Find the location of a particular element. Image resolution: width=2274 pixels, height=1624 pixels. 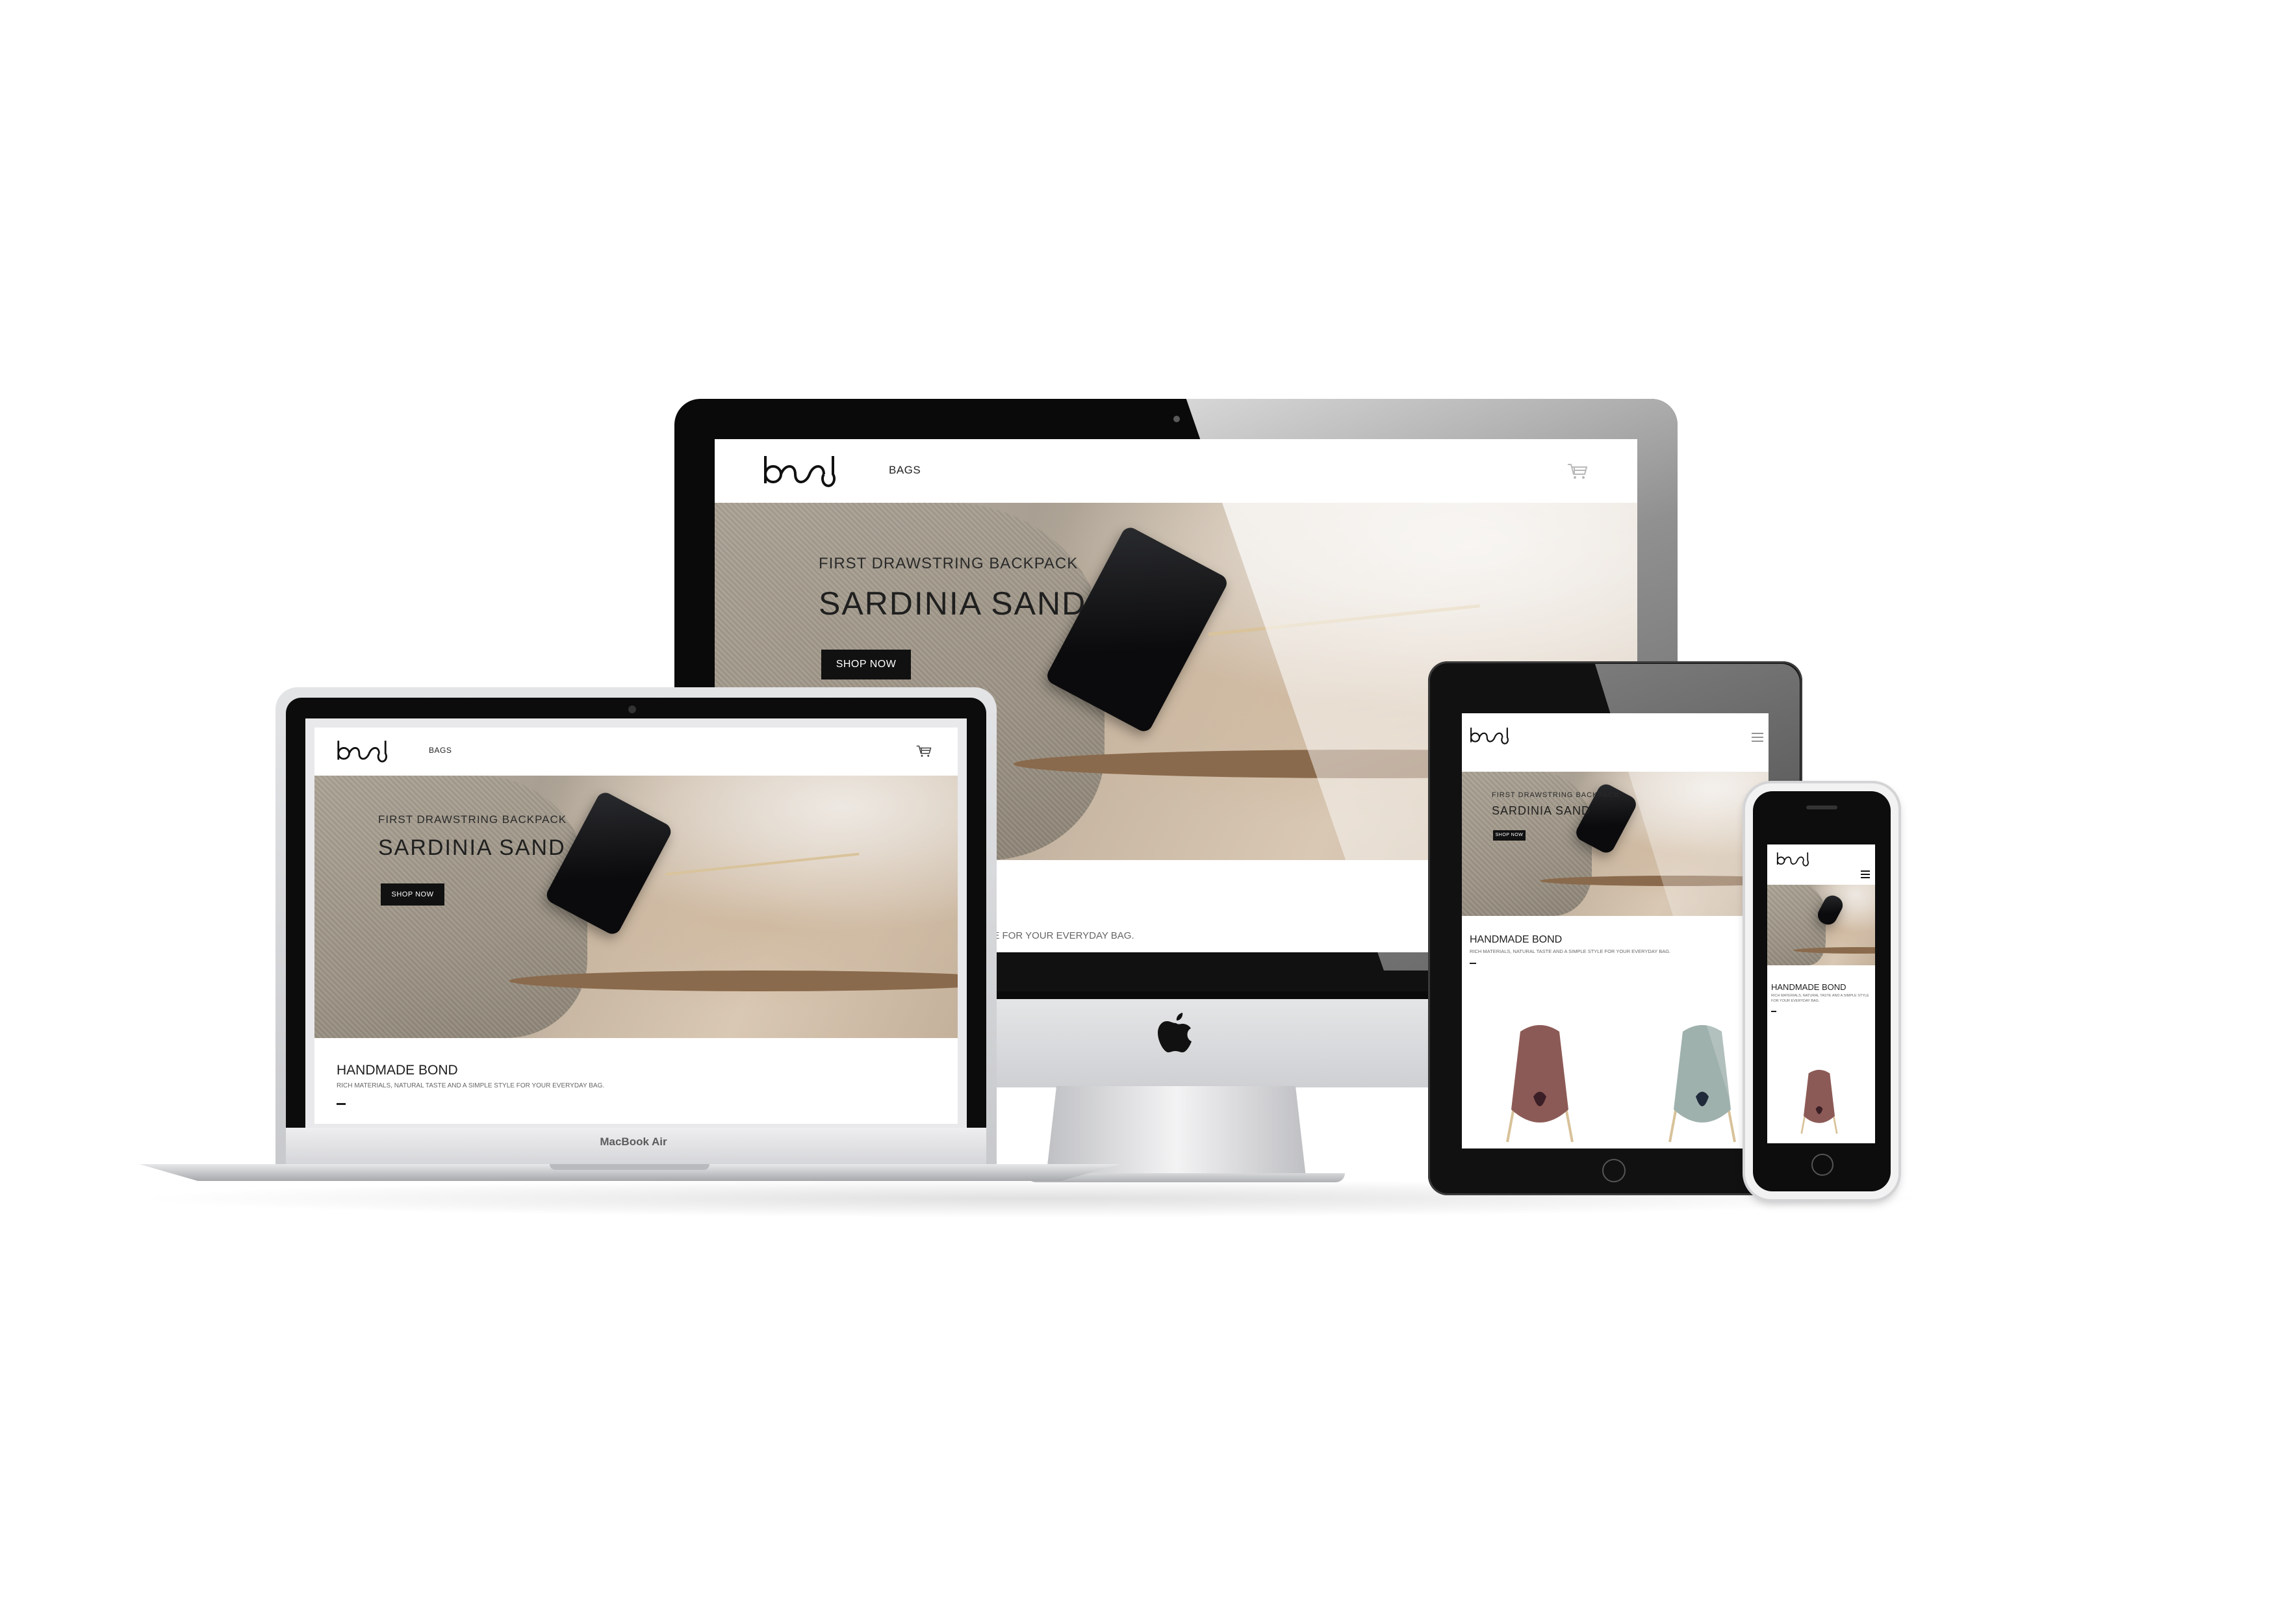

imac-camera is located at coordinates (1176, 419).